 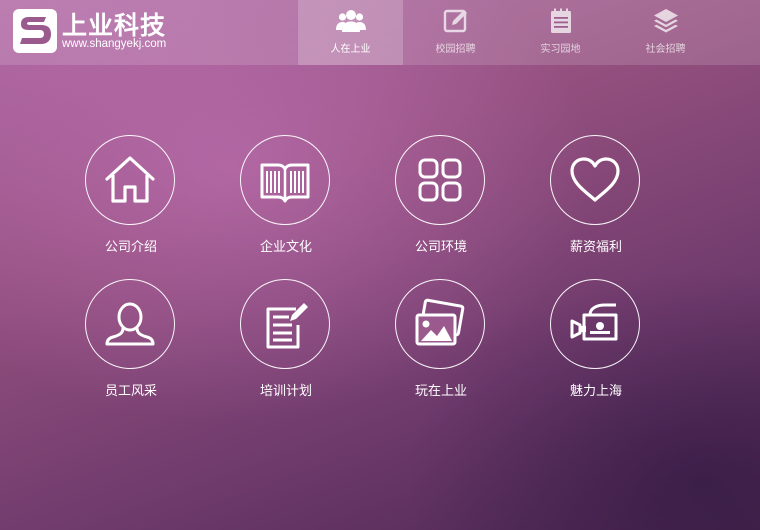 I want to click on document-edit-icon, so click(x=287, y=326).